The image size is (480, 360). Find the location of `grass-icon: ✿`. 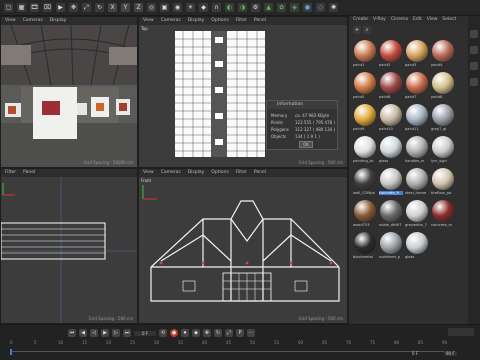

grass-icon: ✿ is located at coordinates (281, 7).